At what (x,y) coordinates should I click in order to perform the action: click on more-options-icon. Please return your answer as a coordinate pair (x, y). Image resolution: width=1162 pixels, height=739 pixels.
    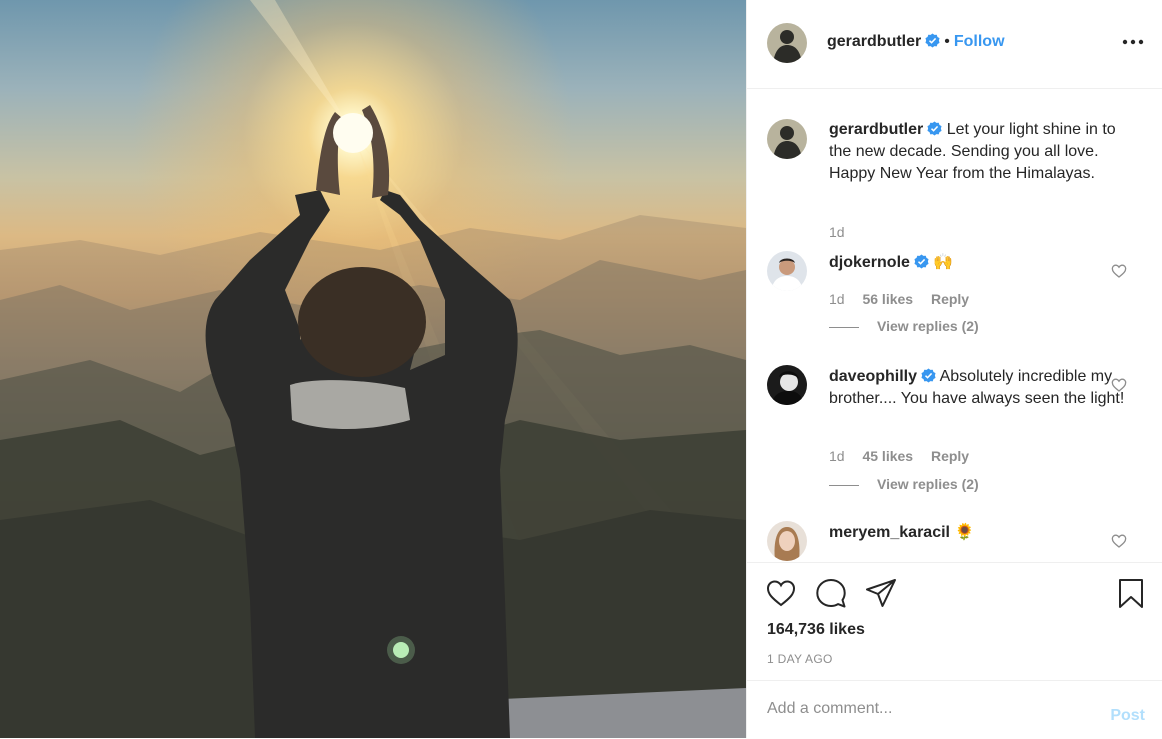
    Looking at the image, I should click on (1133, 42).